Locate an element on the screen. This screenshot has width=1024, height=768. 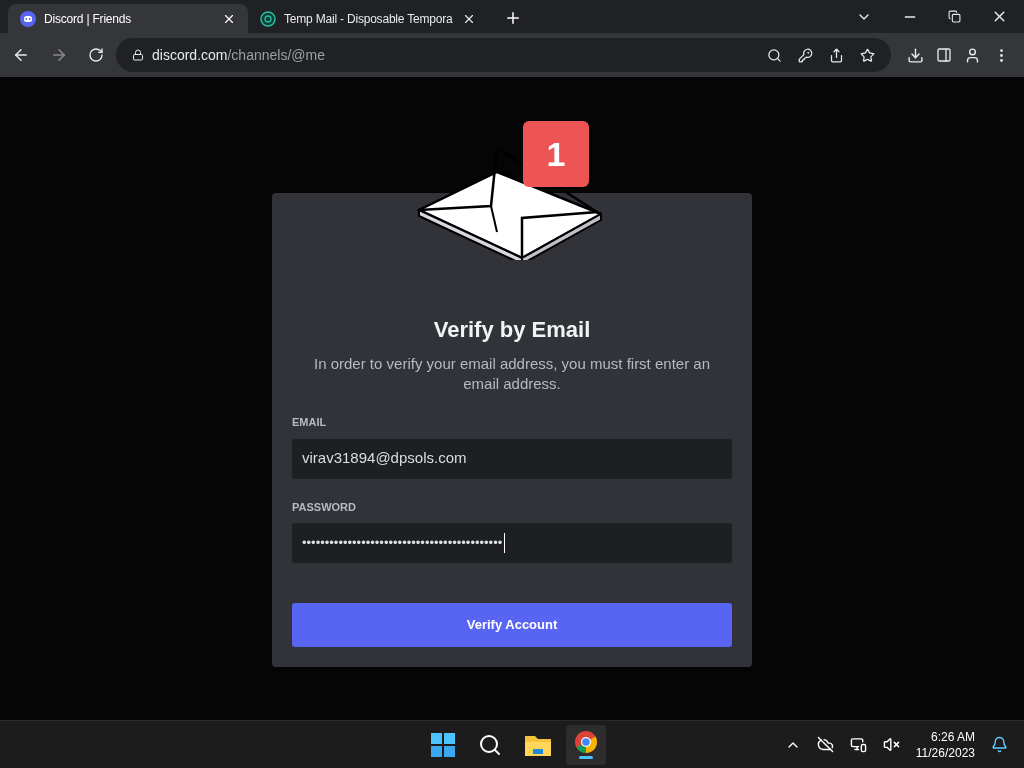
field-label: EMAIL is located at coordinates (310, 422).